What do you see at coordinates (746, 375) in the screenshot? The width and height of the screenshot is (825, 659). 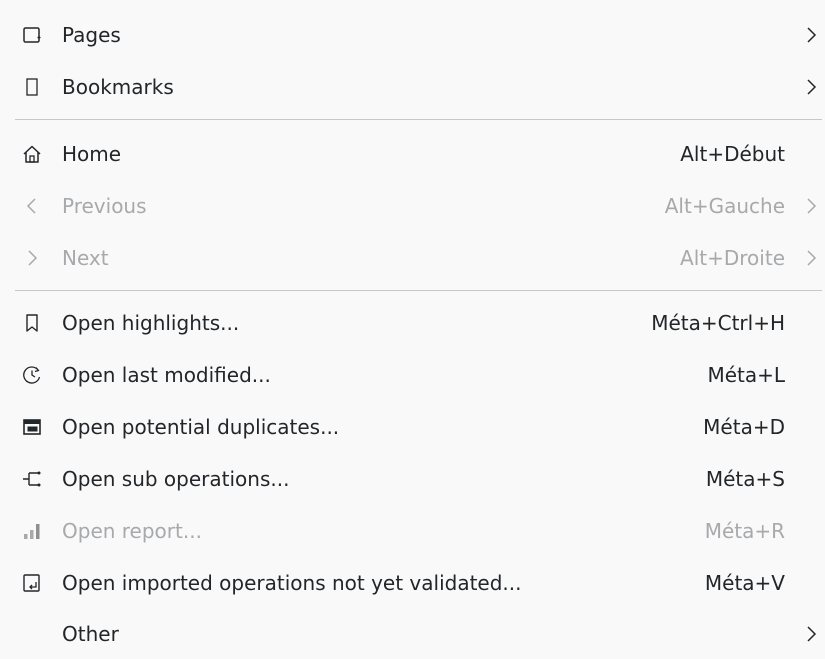 I see `shortcut-label: Méta+L` at bounding box center [746, 375].